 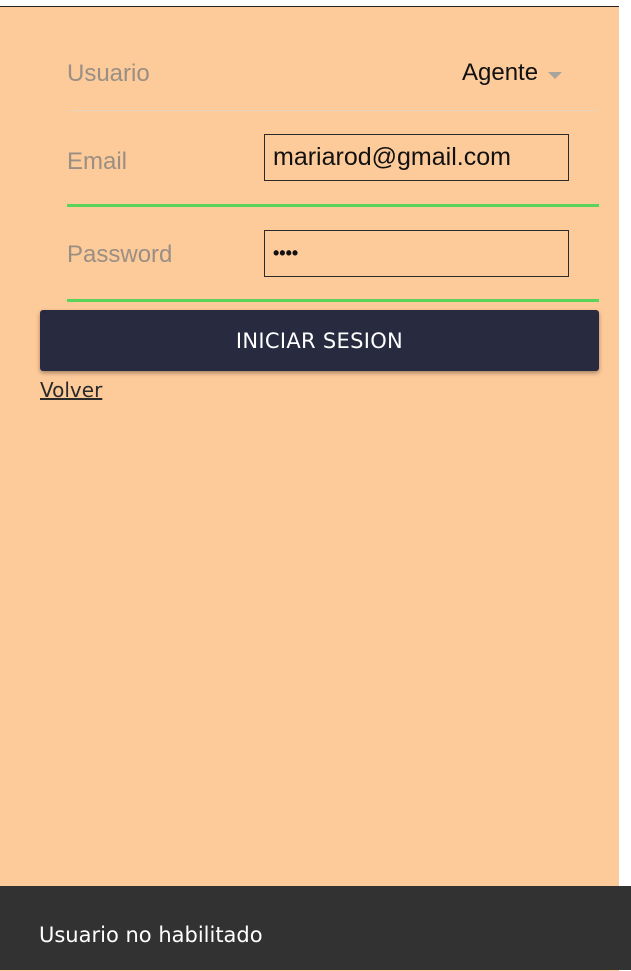 What do you see at coordinates (392, 157) in the screenshot?
I see `email-value: mariarod@gmail.com` at bounding box center [392, 157].